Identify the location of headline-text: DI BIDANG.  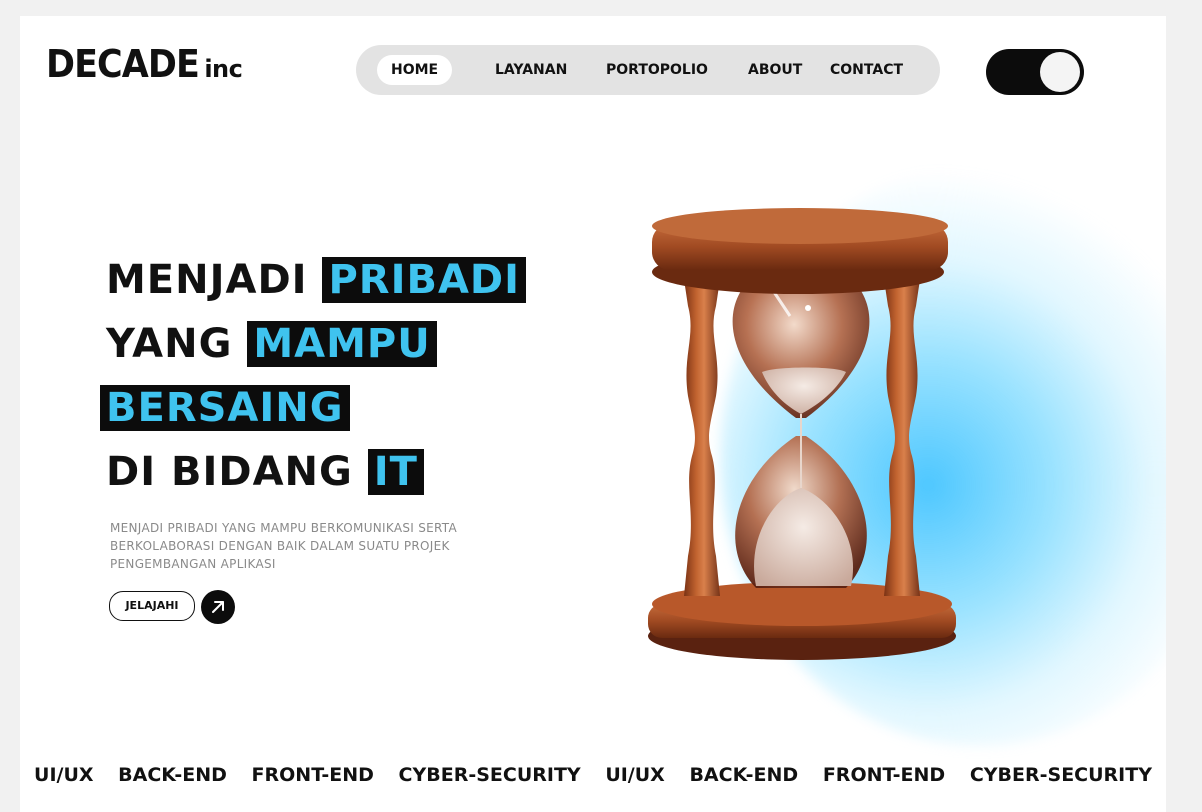
(229, 472).